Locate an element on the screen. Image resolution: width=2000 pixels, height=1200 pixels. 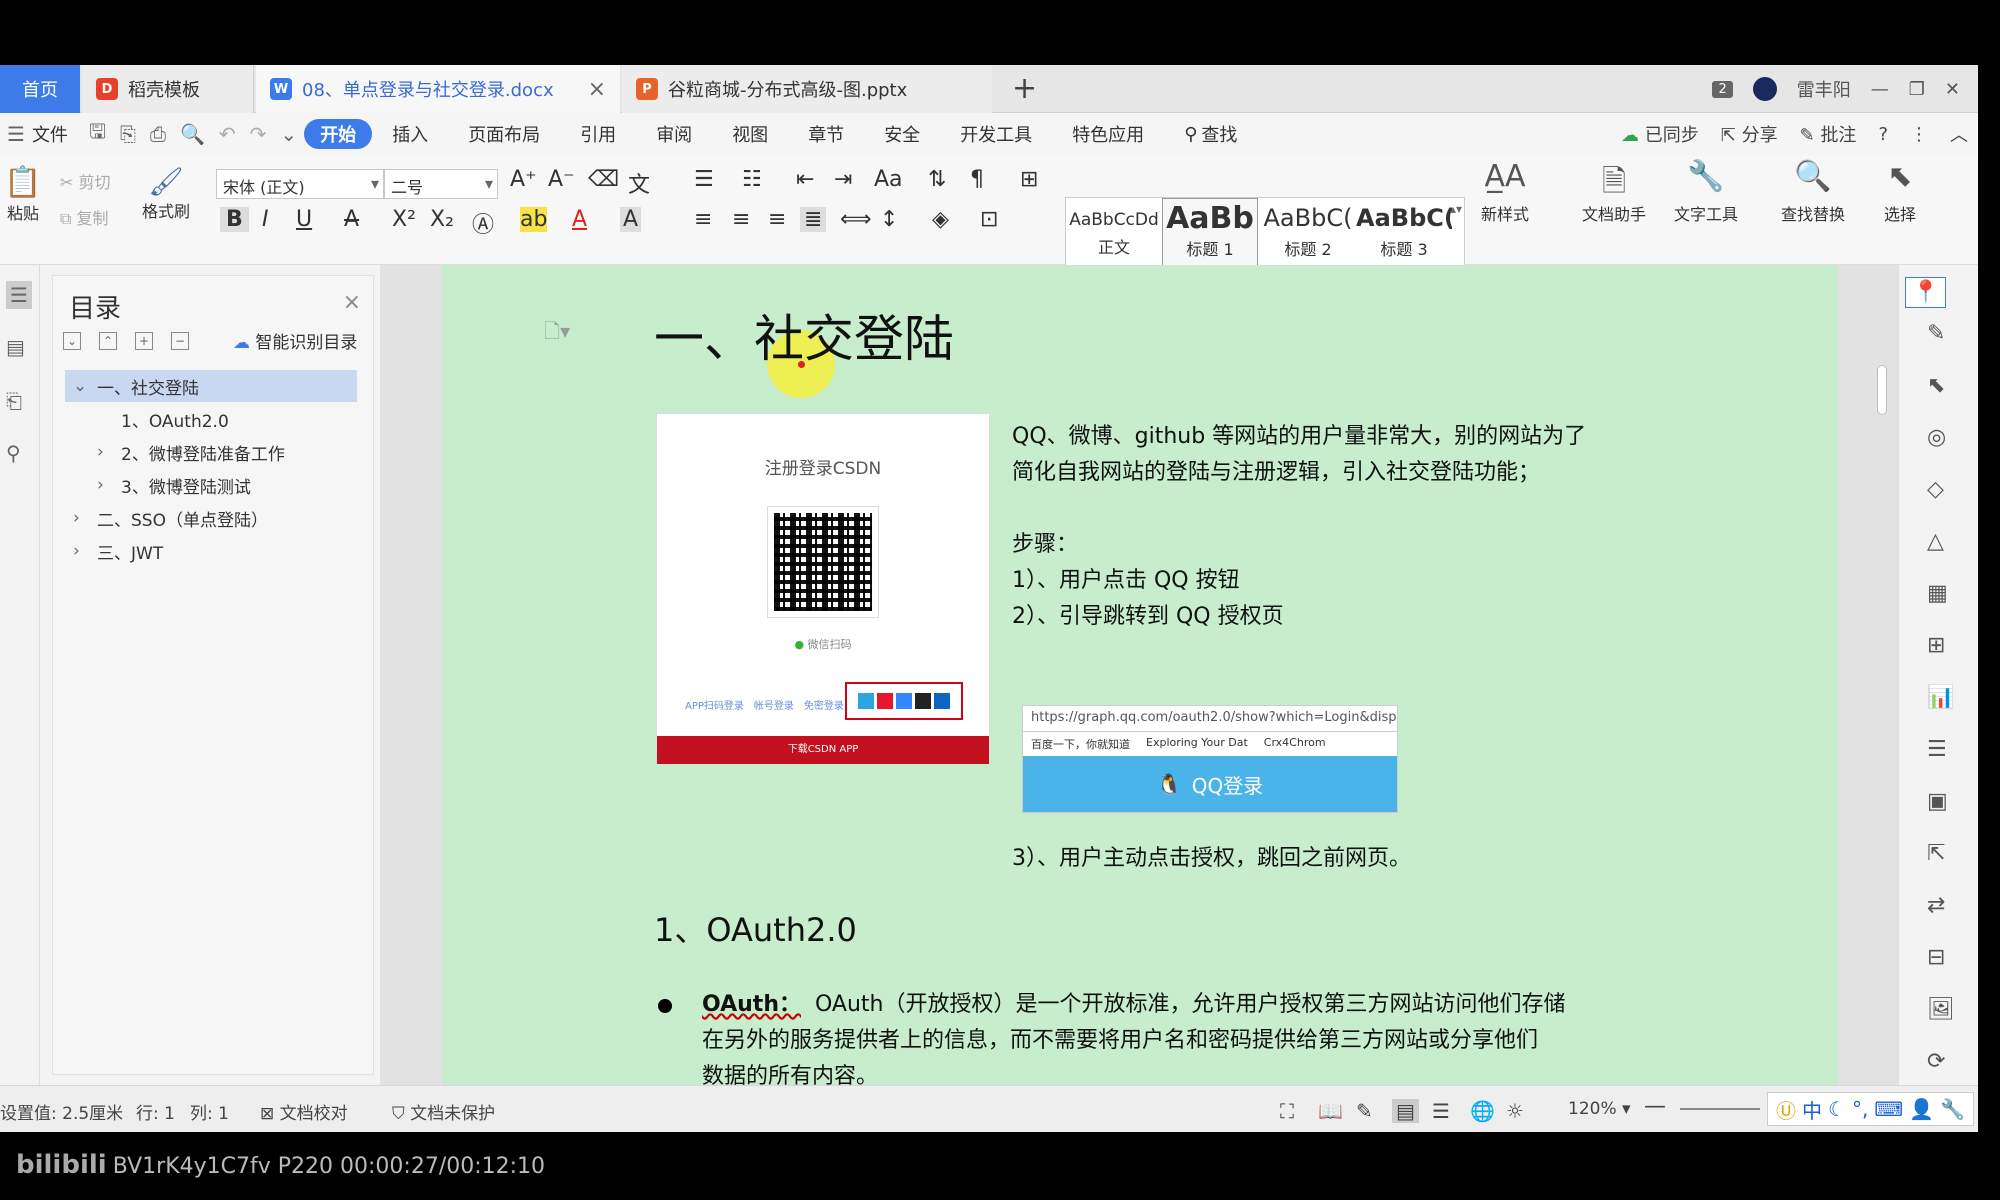
sort-icon: ⇅ is located at coordinates (937, 179).